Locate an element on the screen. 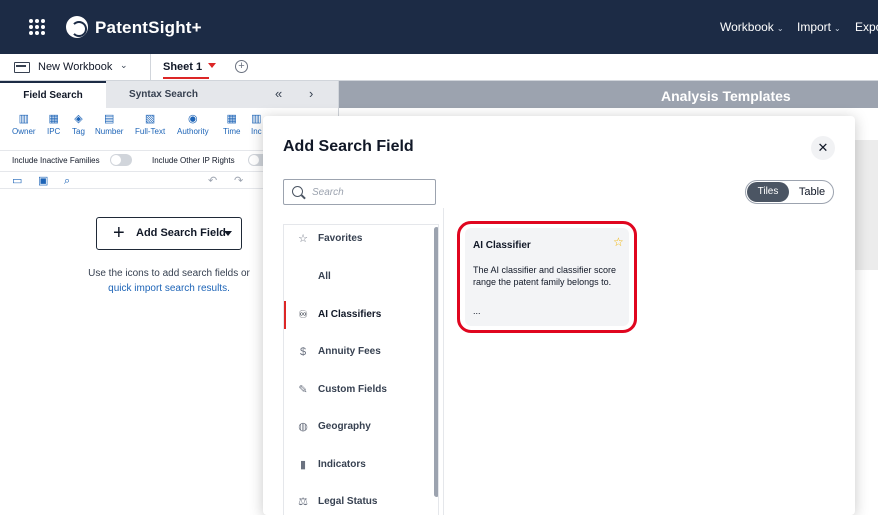  nav-import: Import ⌄ is located at coordinates (819, 27).